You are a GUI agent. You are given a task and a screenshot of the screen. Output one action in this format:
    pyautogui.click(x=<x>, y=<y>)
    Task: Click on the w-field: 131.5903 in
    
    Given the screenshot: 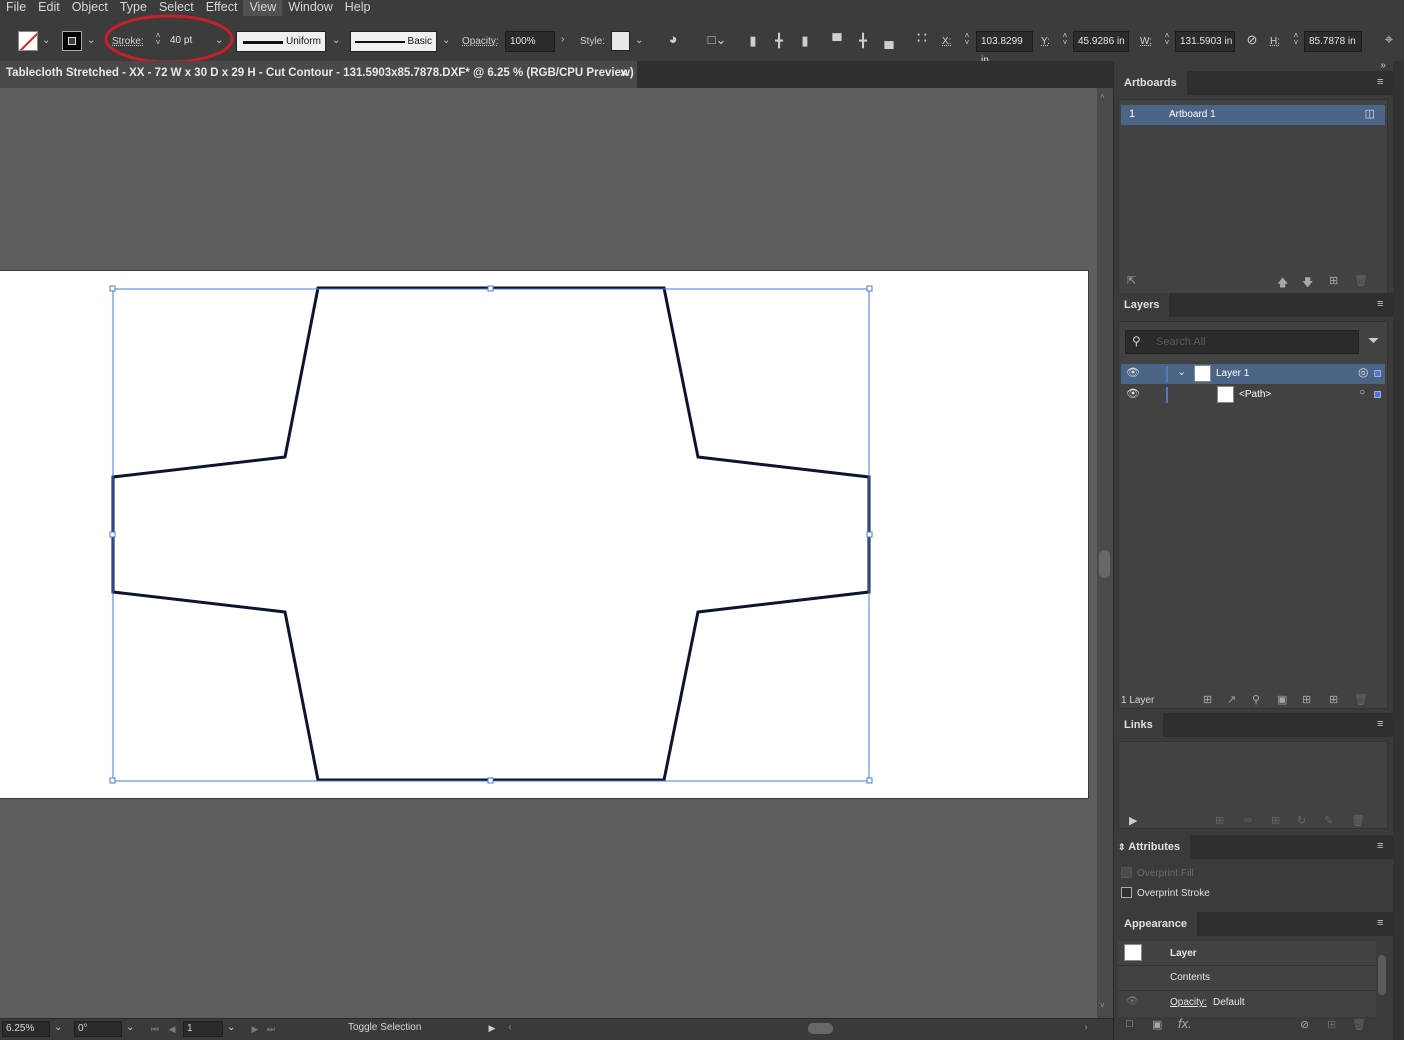 What is the action you would take?
    pyautogui.click(x=1205, y=41)
    